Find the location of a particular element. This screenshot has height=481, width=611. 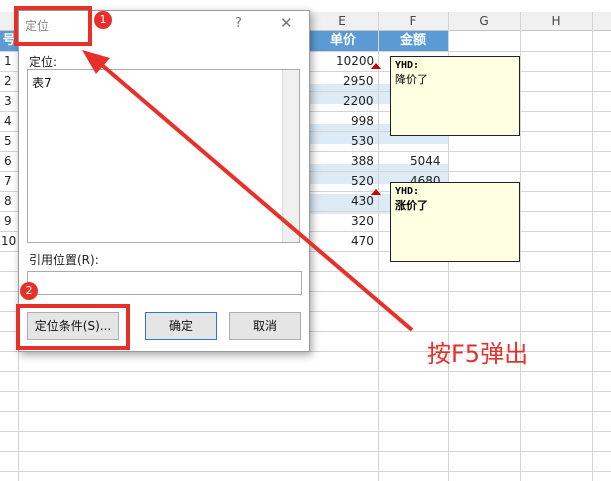

close-icon: ✕ is located at coordinates (286, 23).